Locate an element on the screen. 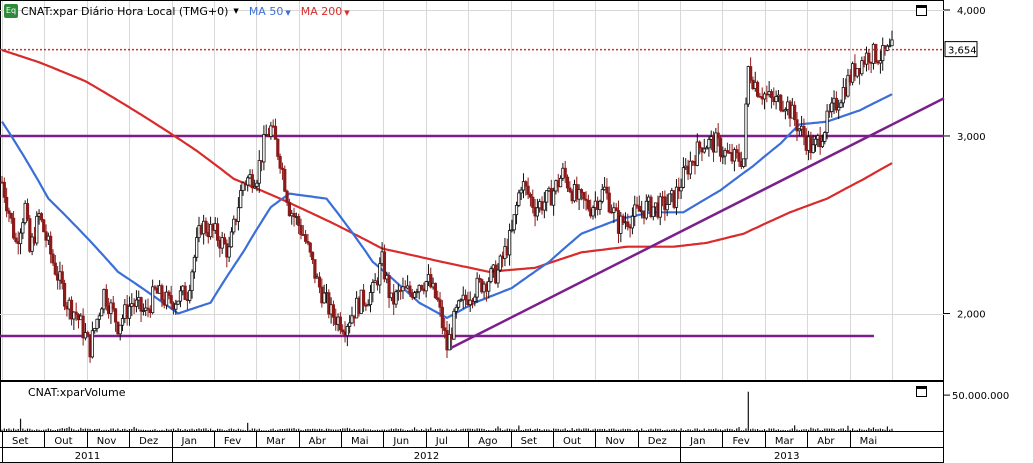 This screenshot has width=1033, height=463. equity-badge: Eq is located at coordinates (11, 11).